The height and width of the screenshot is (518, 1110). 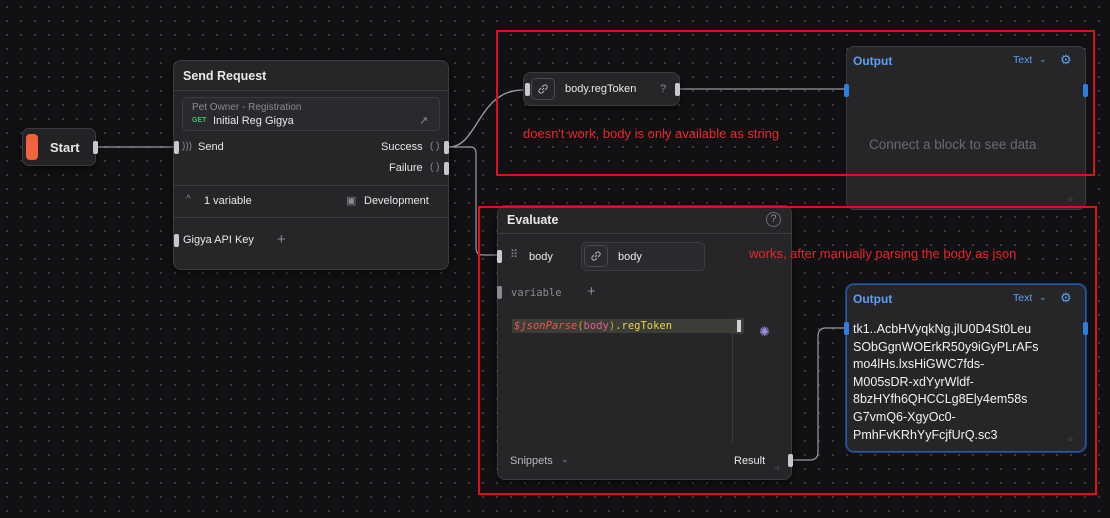 What do you see at coordinates (65, 147) in the screenshot?
I see `start-label: Start` at bounding box center [65, 147].